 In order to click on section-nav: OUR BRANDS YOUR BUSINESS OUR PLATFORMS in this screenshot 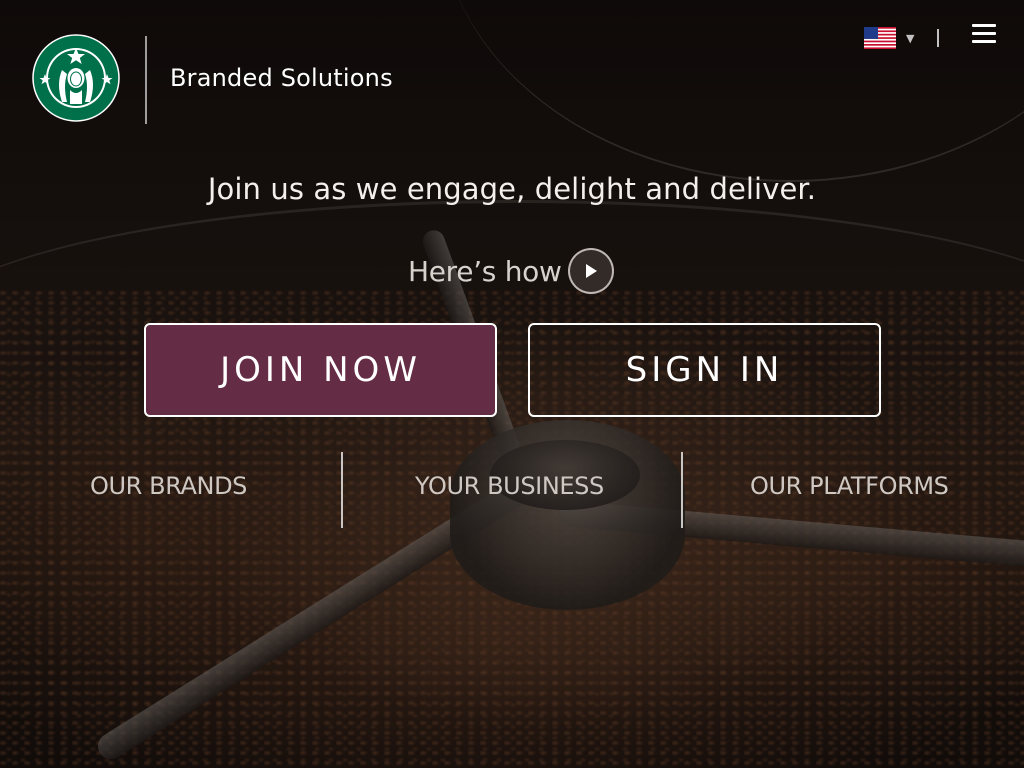, I will do `click(512, 490)`.